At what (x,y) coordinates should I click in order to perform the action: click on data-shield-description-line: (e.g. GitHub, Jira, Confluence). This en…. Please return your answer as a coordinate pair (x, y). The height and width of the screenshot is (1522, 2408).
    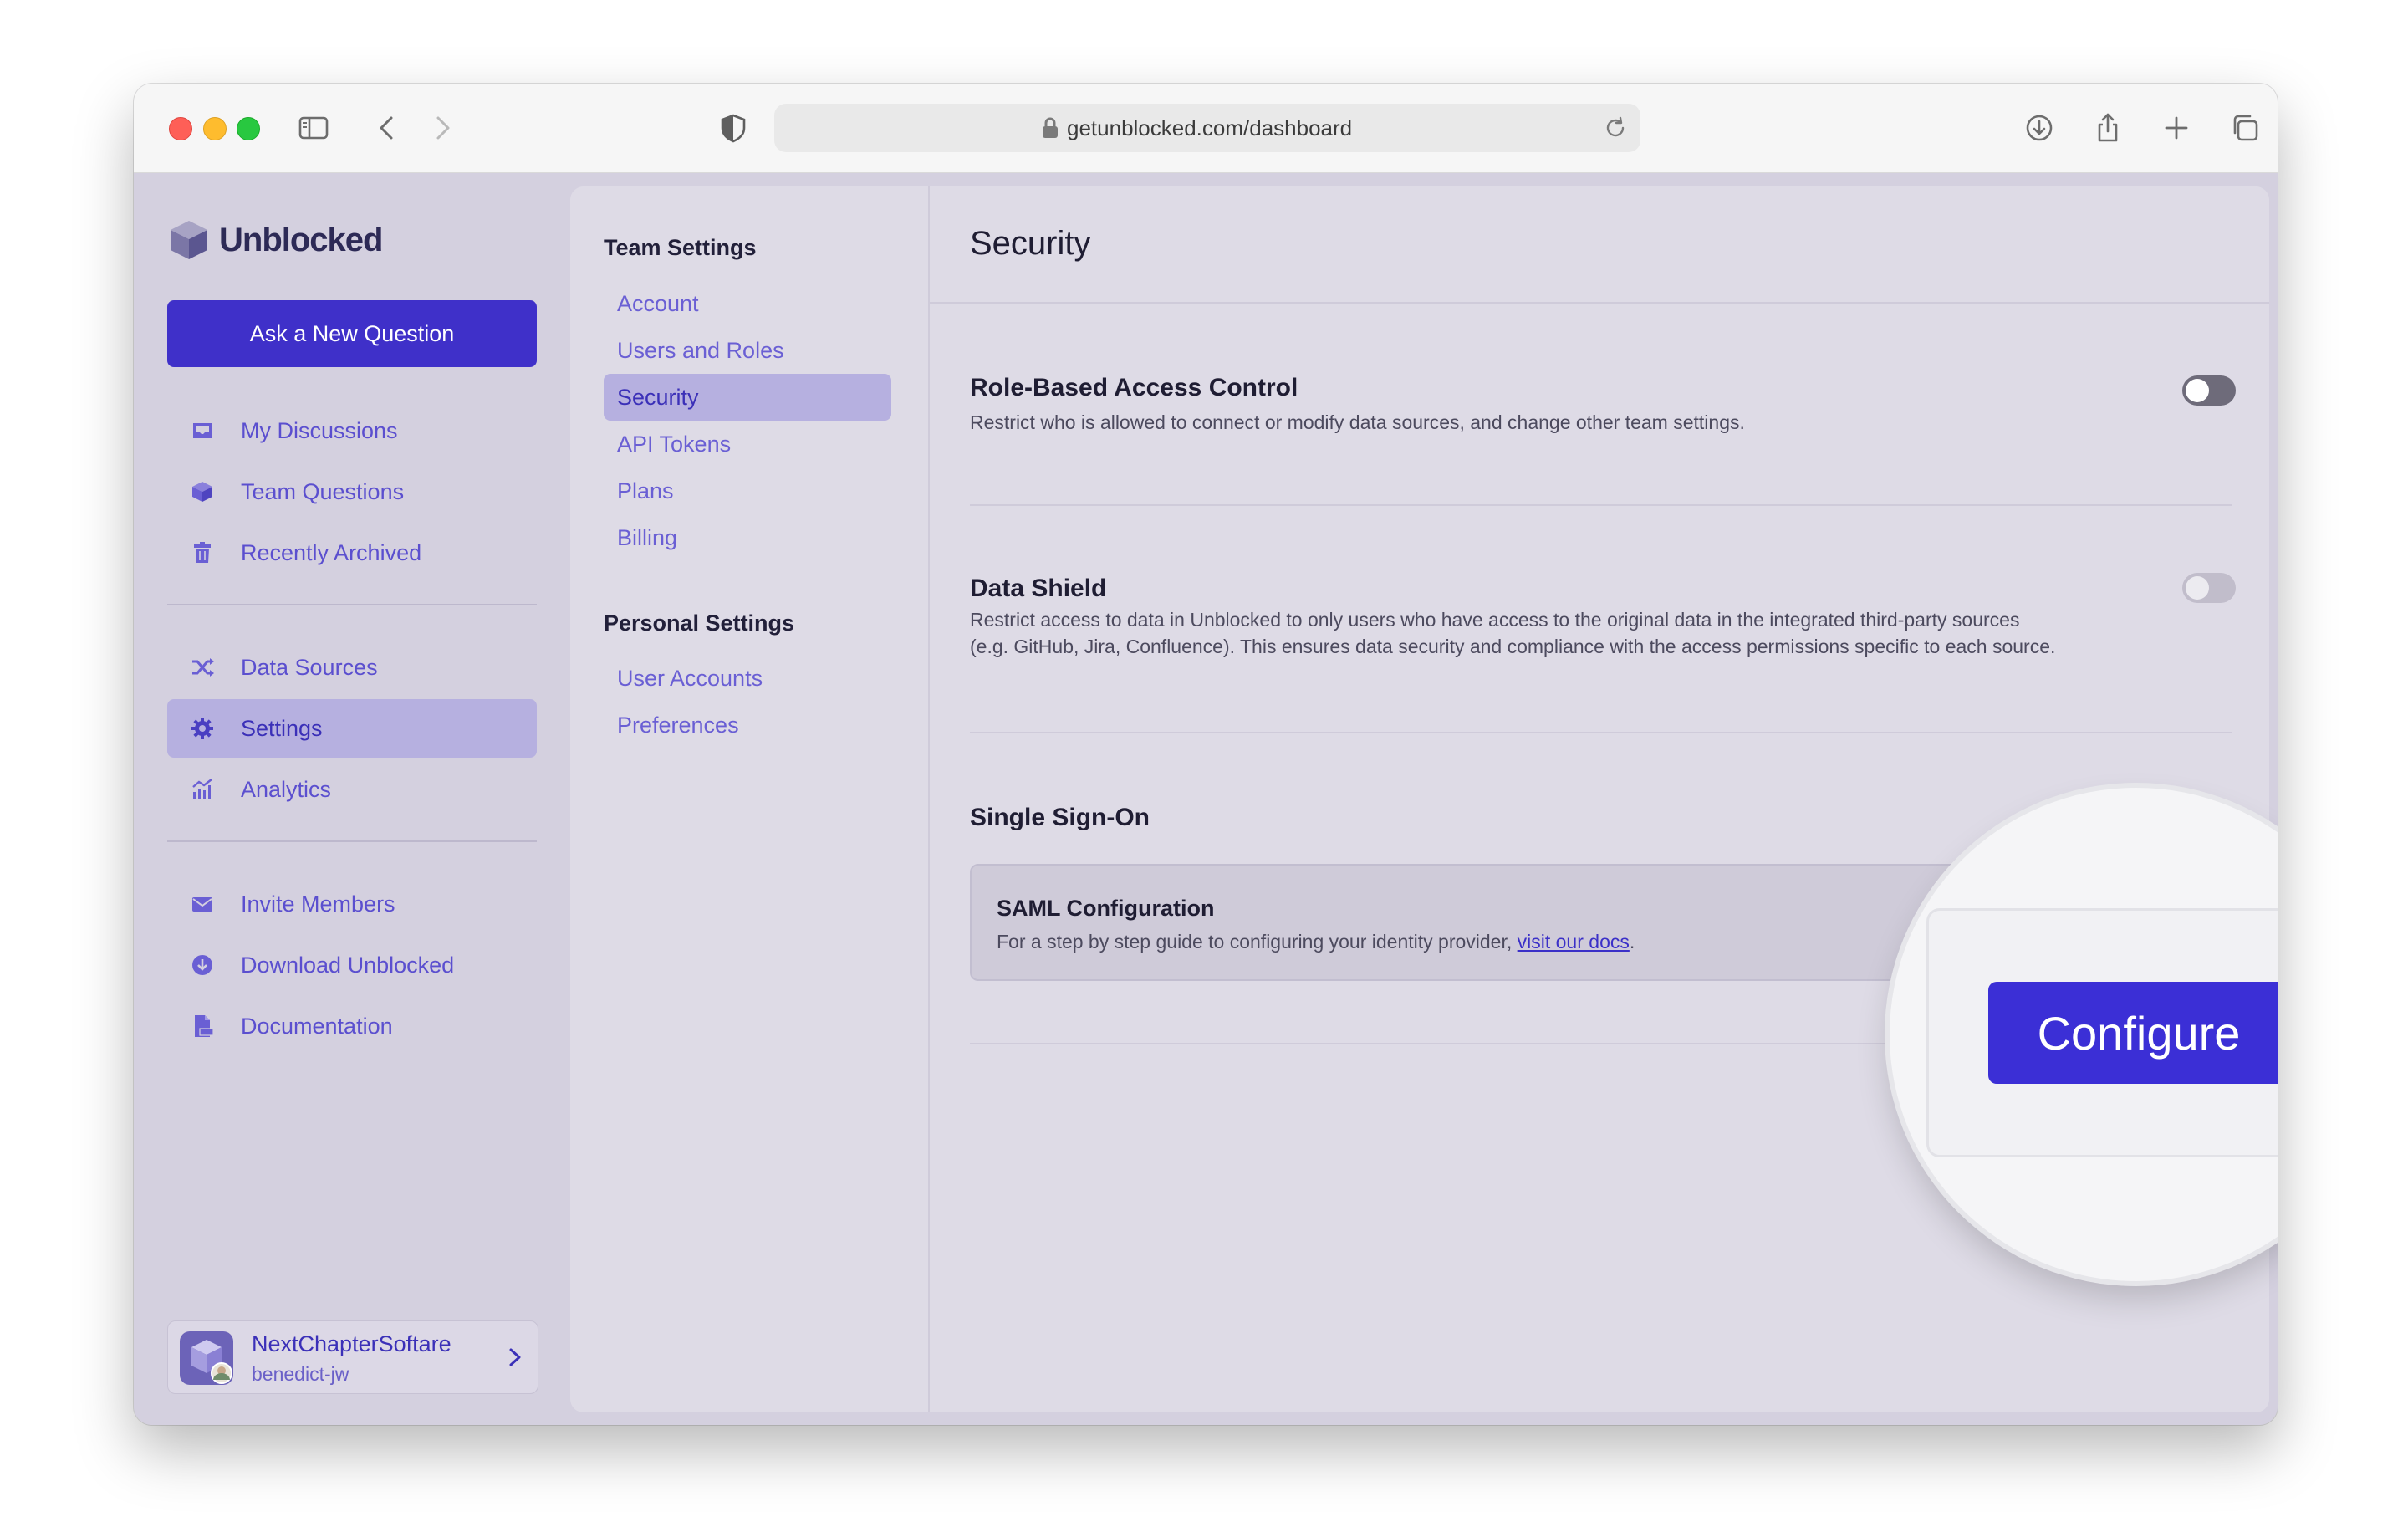
    Looking at the image, I should click on (1513, 647).